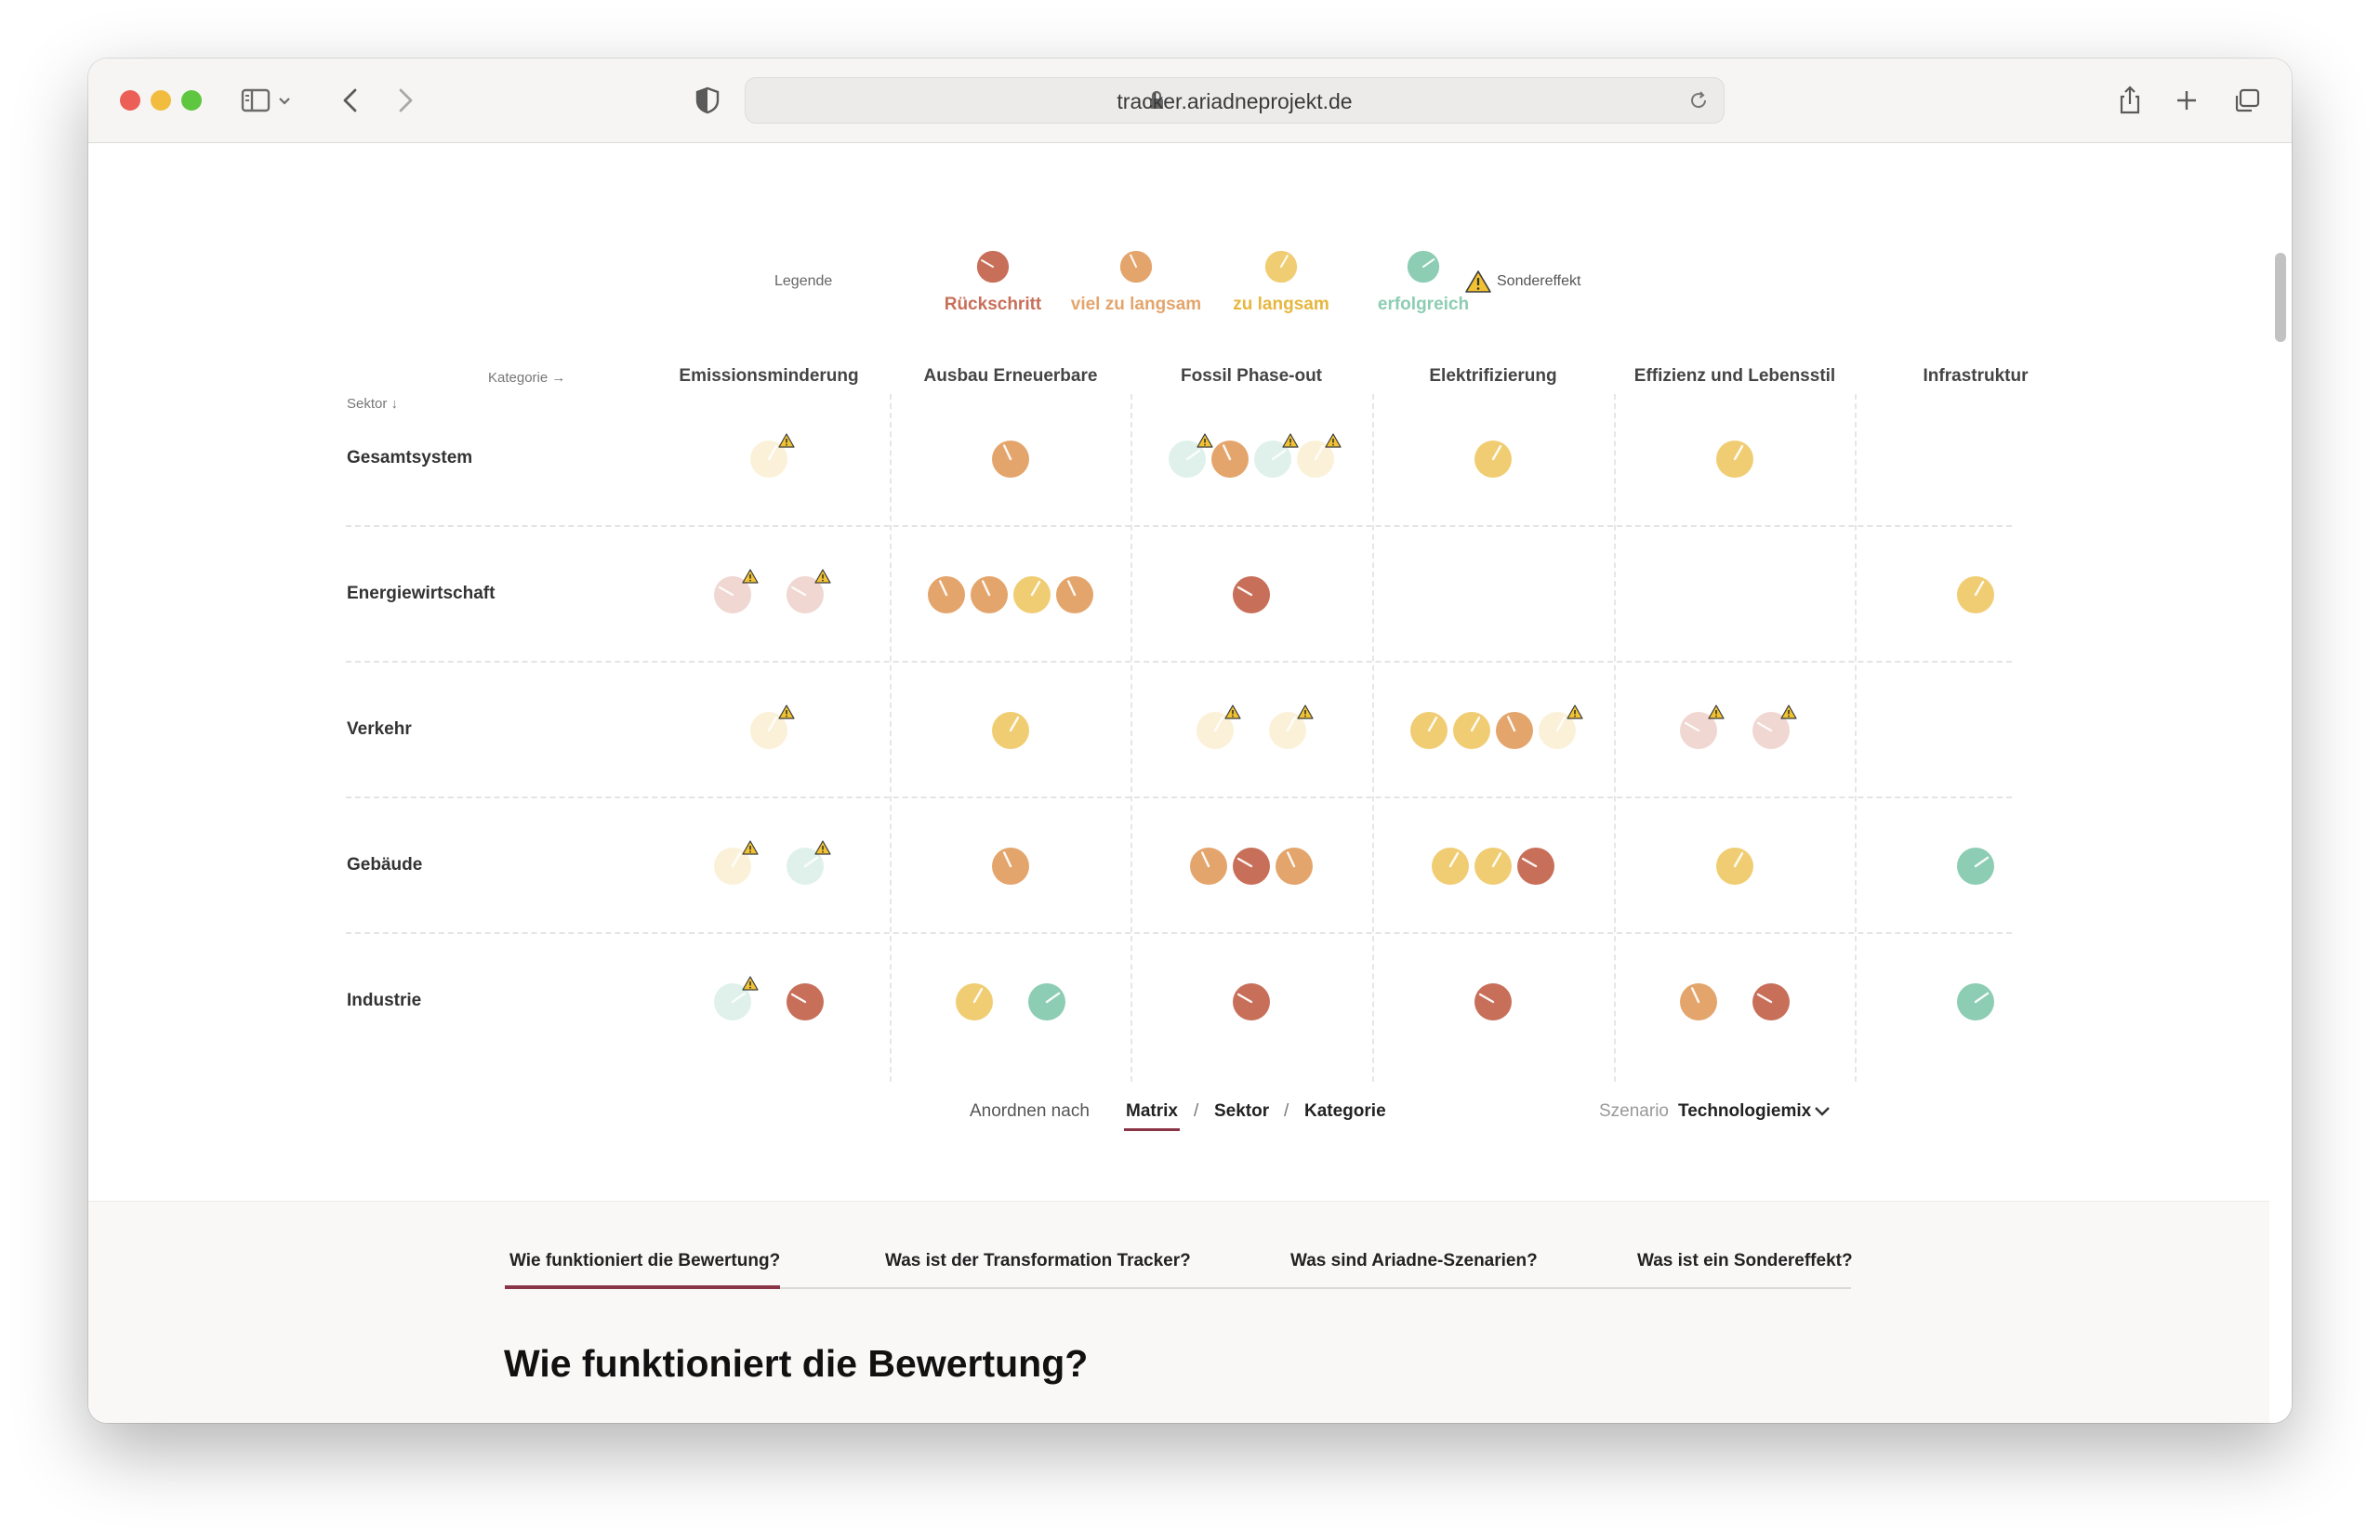  Describe the element at coordinates (2280, 297) in the screenshot. I see `scrollbar-thumb` at that location.